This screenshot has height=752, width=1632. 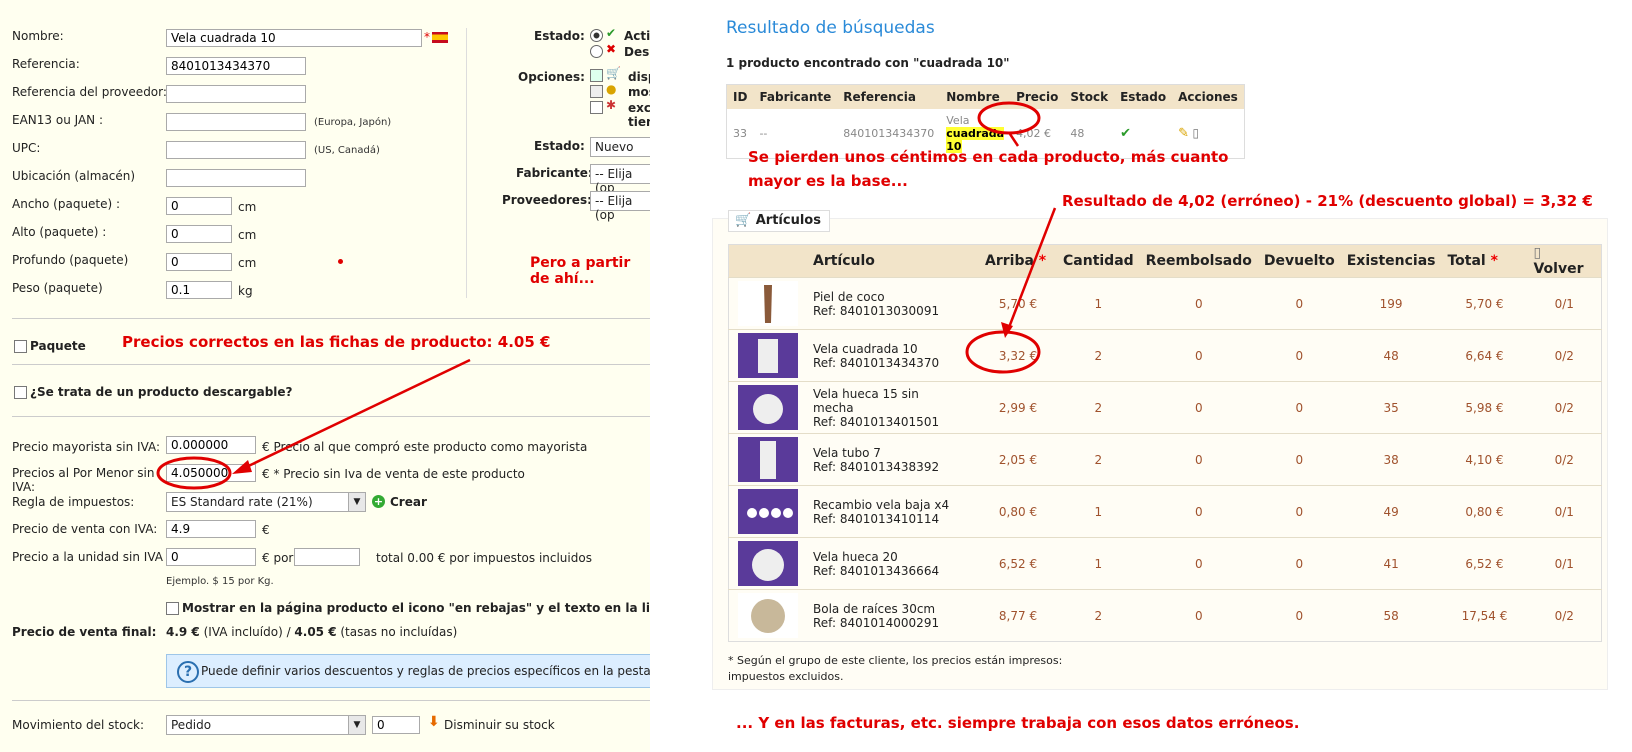 What do you see at coordinates (1003, 352) in the screenshot?
I see `circle-arriba` at bounding box center [1003, 352].